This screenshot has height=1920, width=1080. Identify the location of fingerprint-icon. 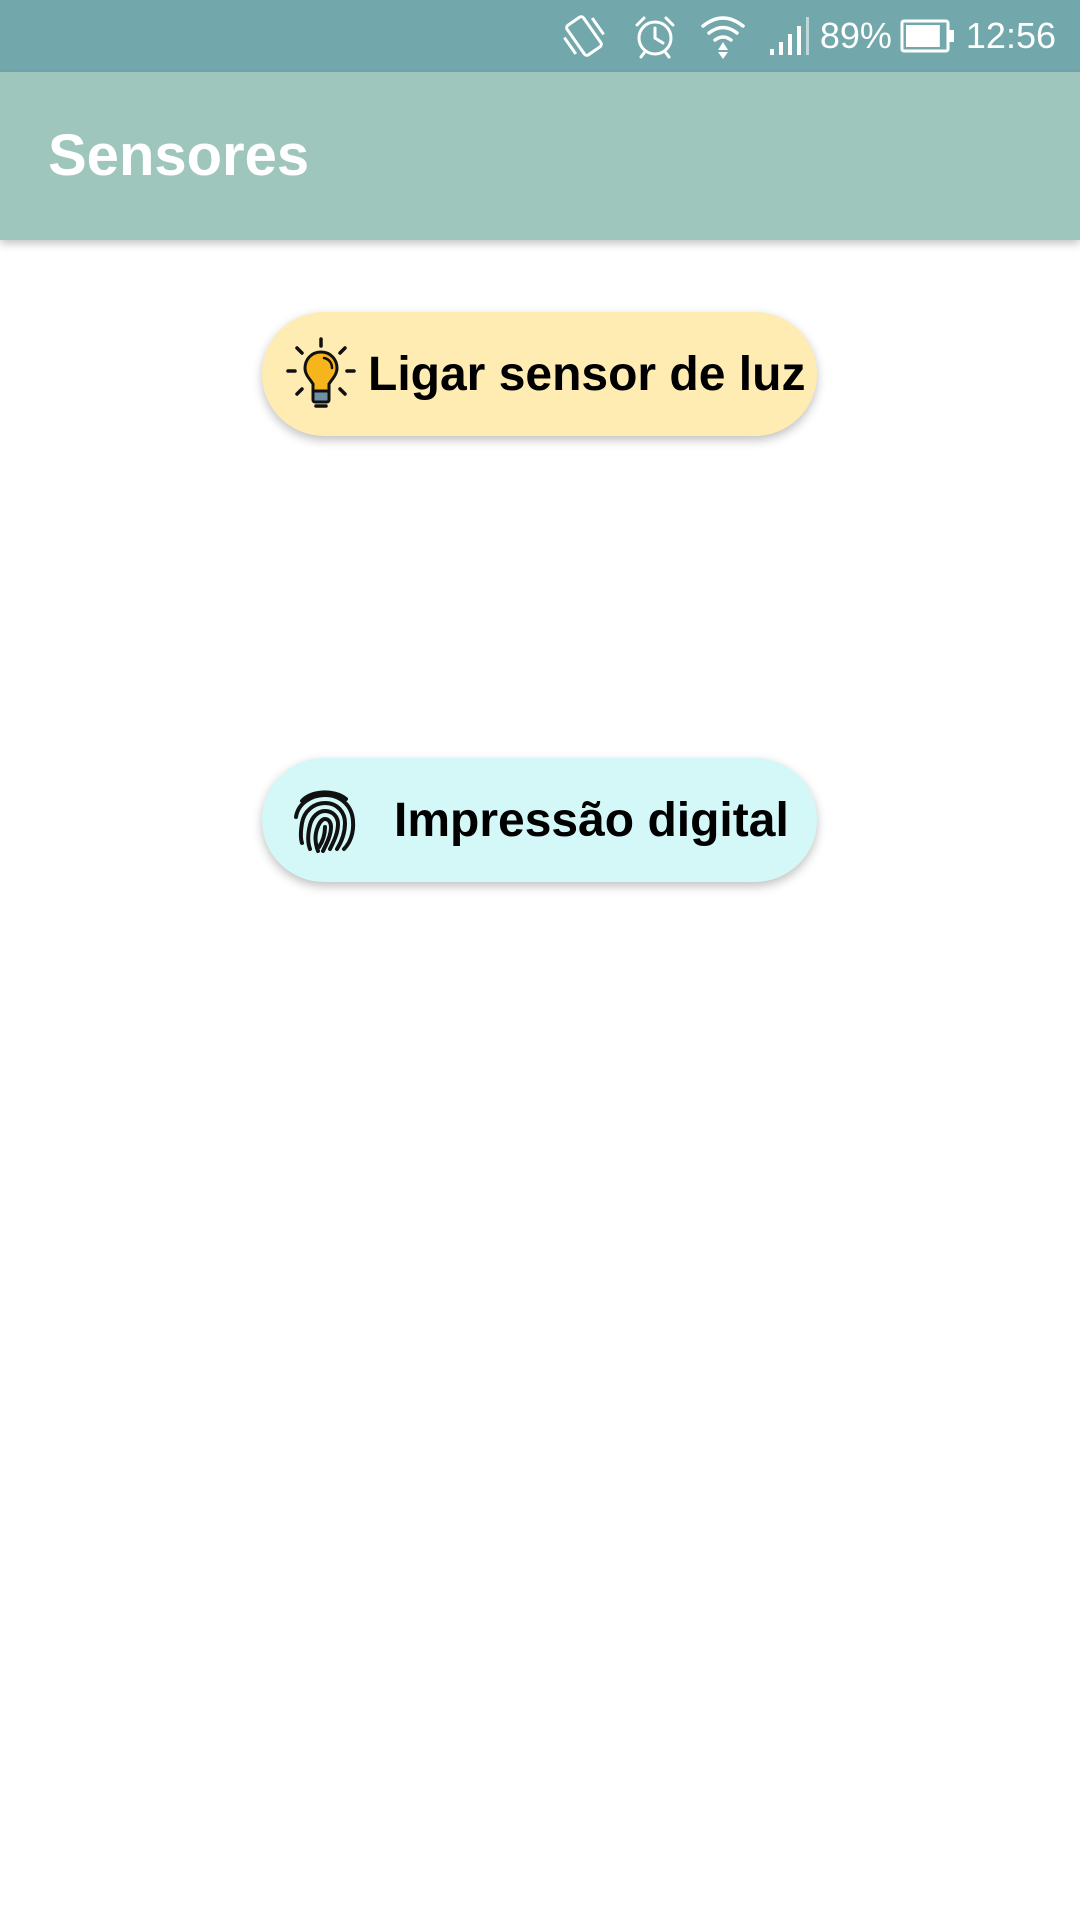
(325, 820).